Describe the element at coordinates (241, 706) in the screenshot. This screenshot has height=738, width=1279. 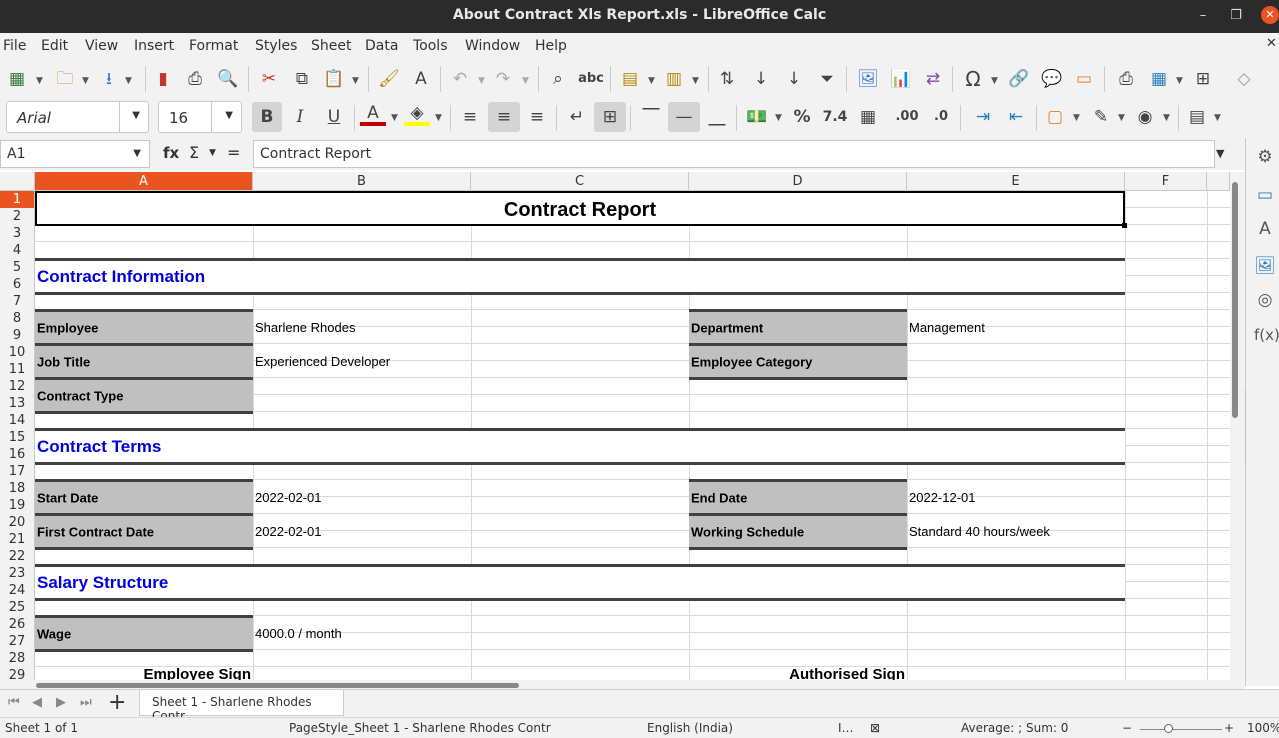
I see `tab-sheet1: Sheet 1 - Sharlene Rhodes Contr` at that location.